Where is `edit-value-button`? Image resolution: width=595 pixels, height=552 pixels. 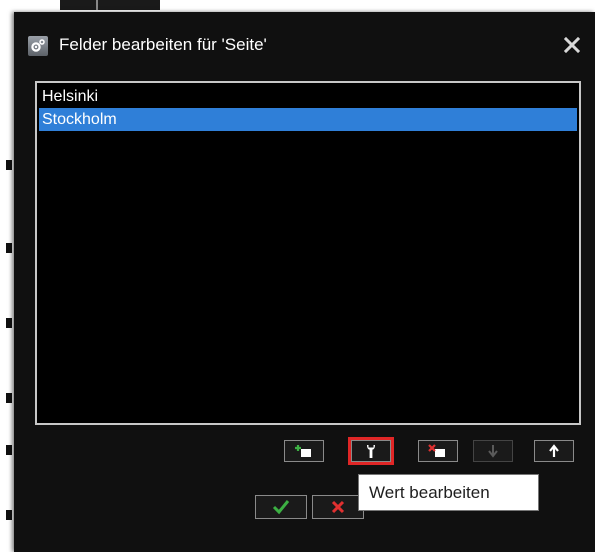 edit-value-button is located at coordinates (371, 451).